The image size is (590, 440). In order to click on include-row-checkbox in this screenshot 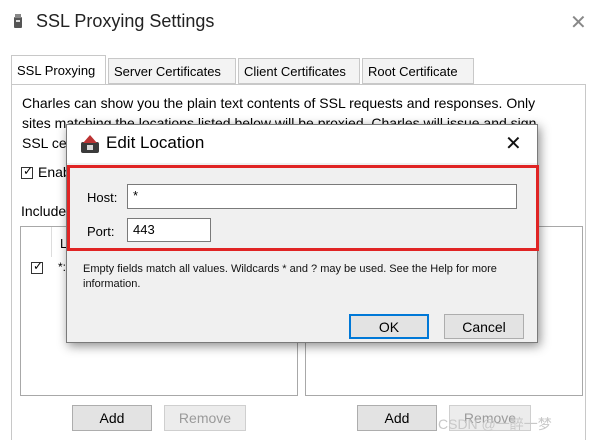, I will do `click(37, 266)`.